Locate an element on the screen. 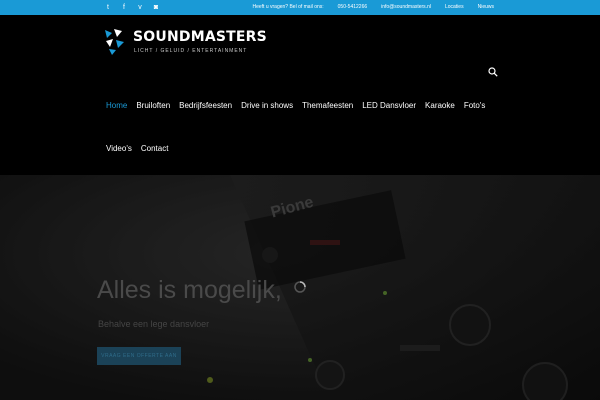 The width and height of the screenshot is (600, 400). nav-item-karaoke: Karaoke is located at coordinates (440, 105).